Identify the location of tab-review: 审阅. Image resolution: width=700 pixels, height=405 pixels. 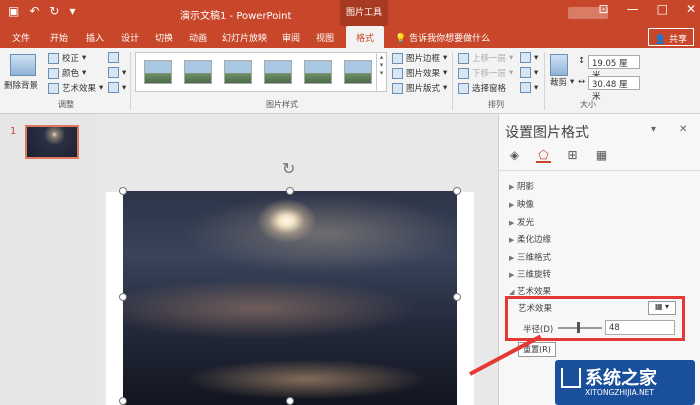
(291, 37).